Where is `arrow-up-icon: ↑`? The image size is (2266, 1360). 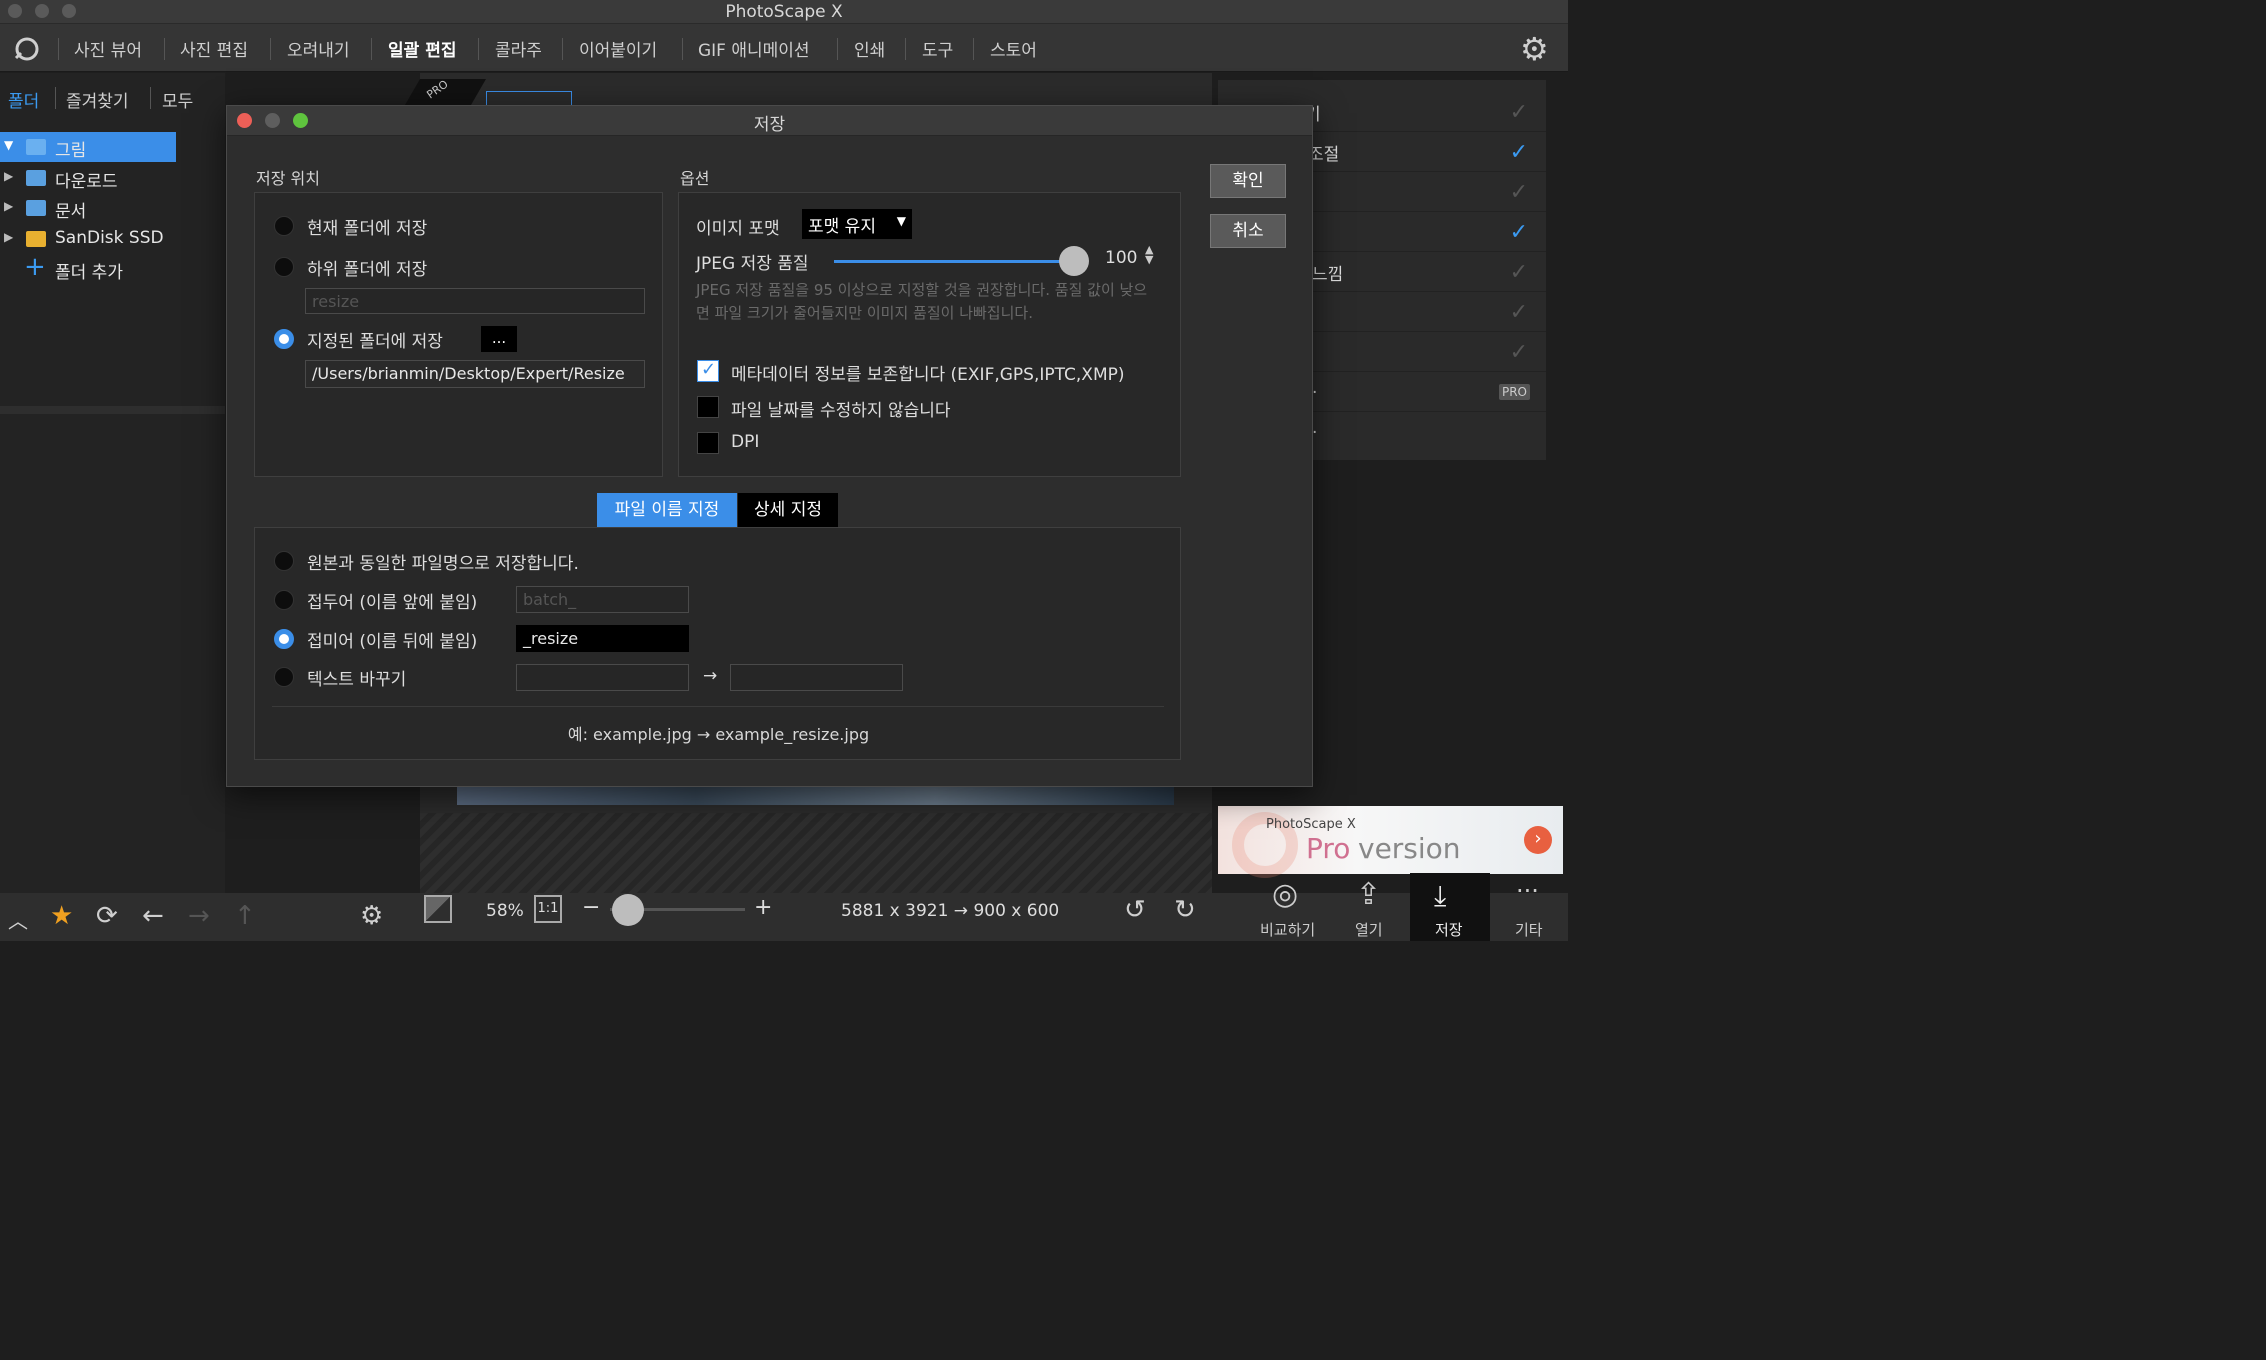 arrow-up-icon: ↑ is located at coordinates (245, 916).